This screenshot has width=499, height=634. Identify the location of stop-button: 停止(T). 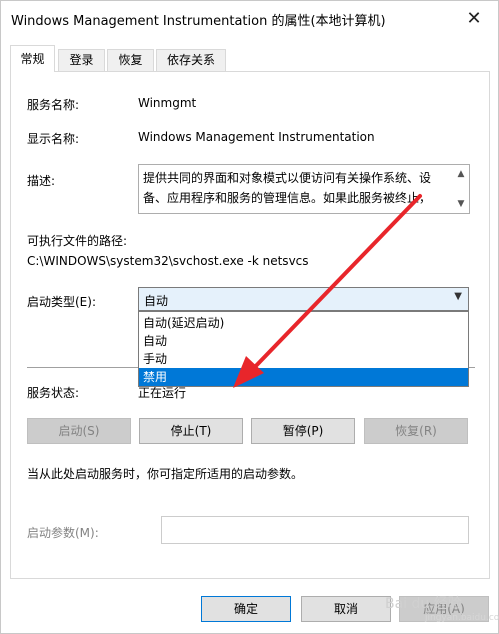
(191, 431).